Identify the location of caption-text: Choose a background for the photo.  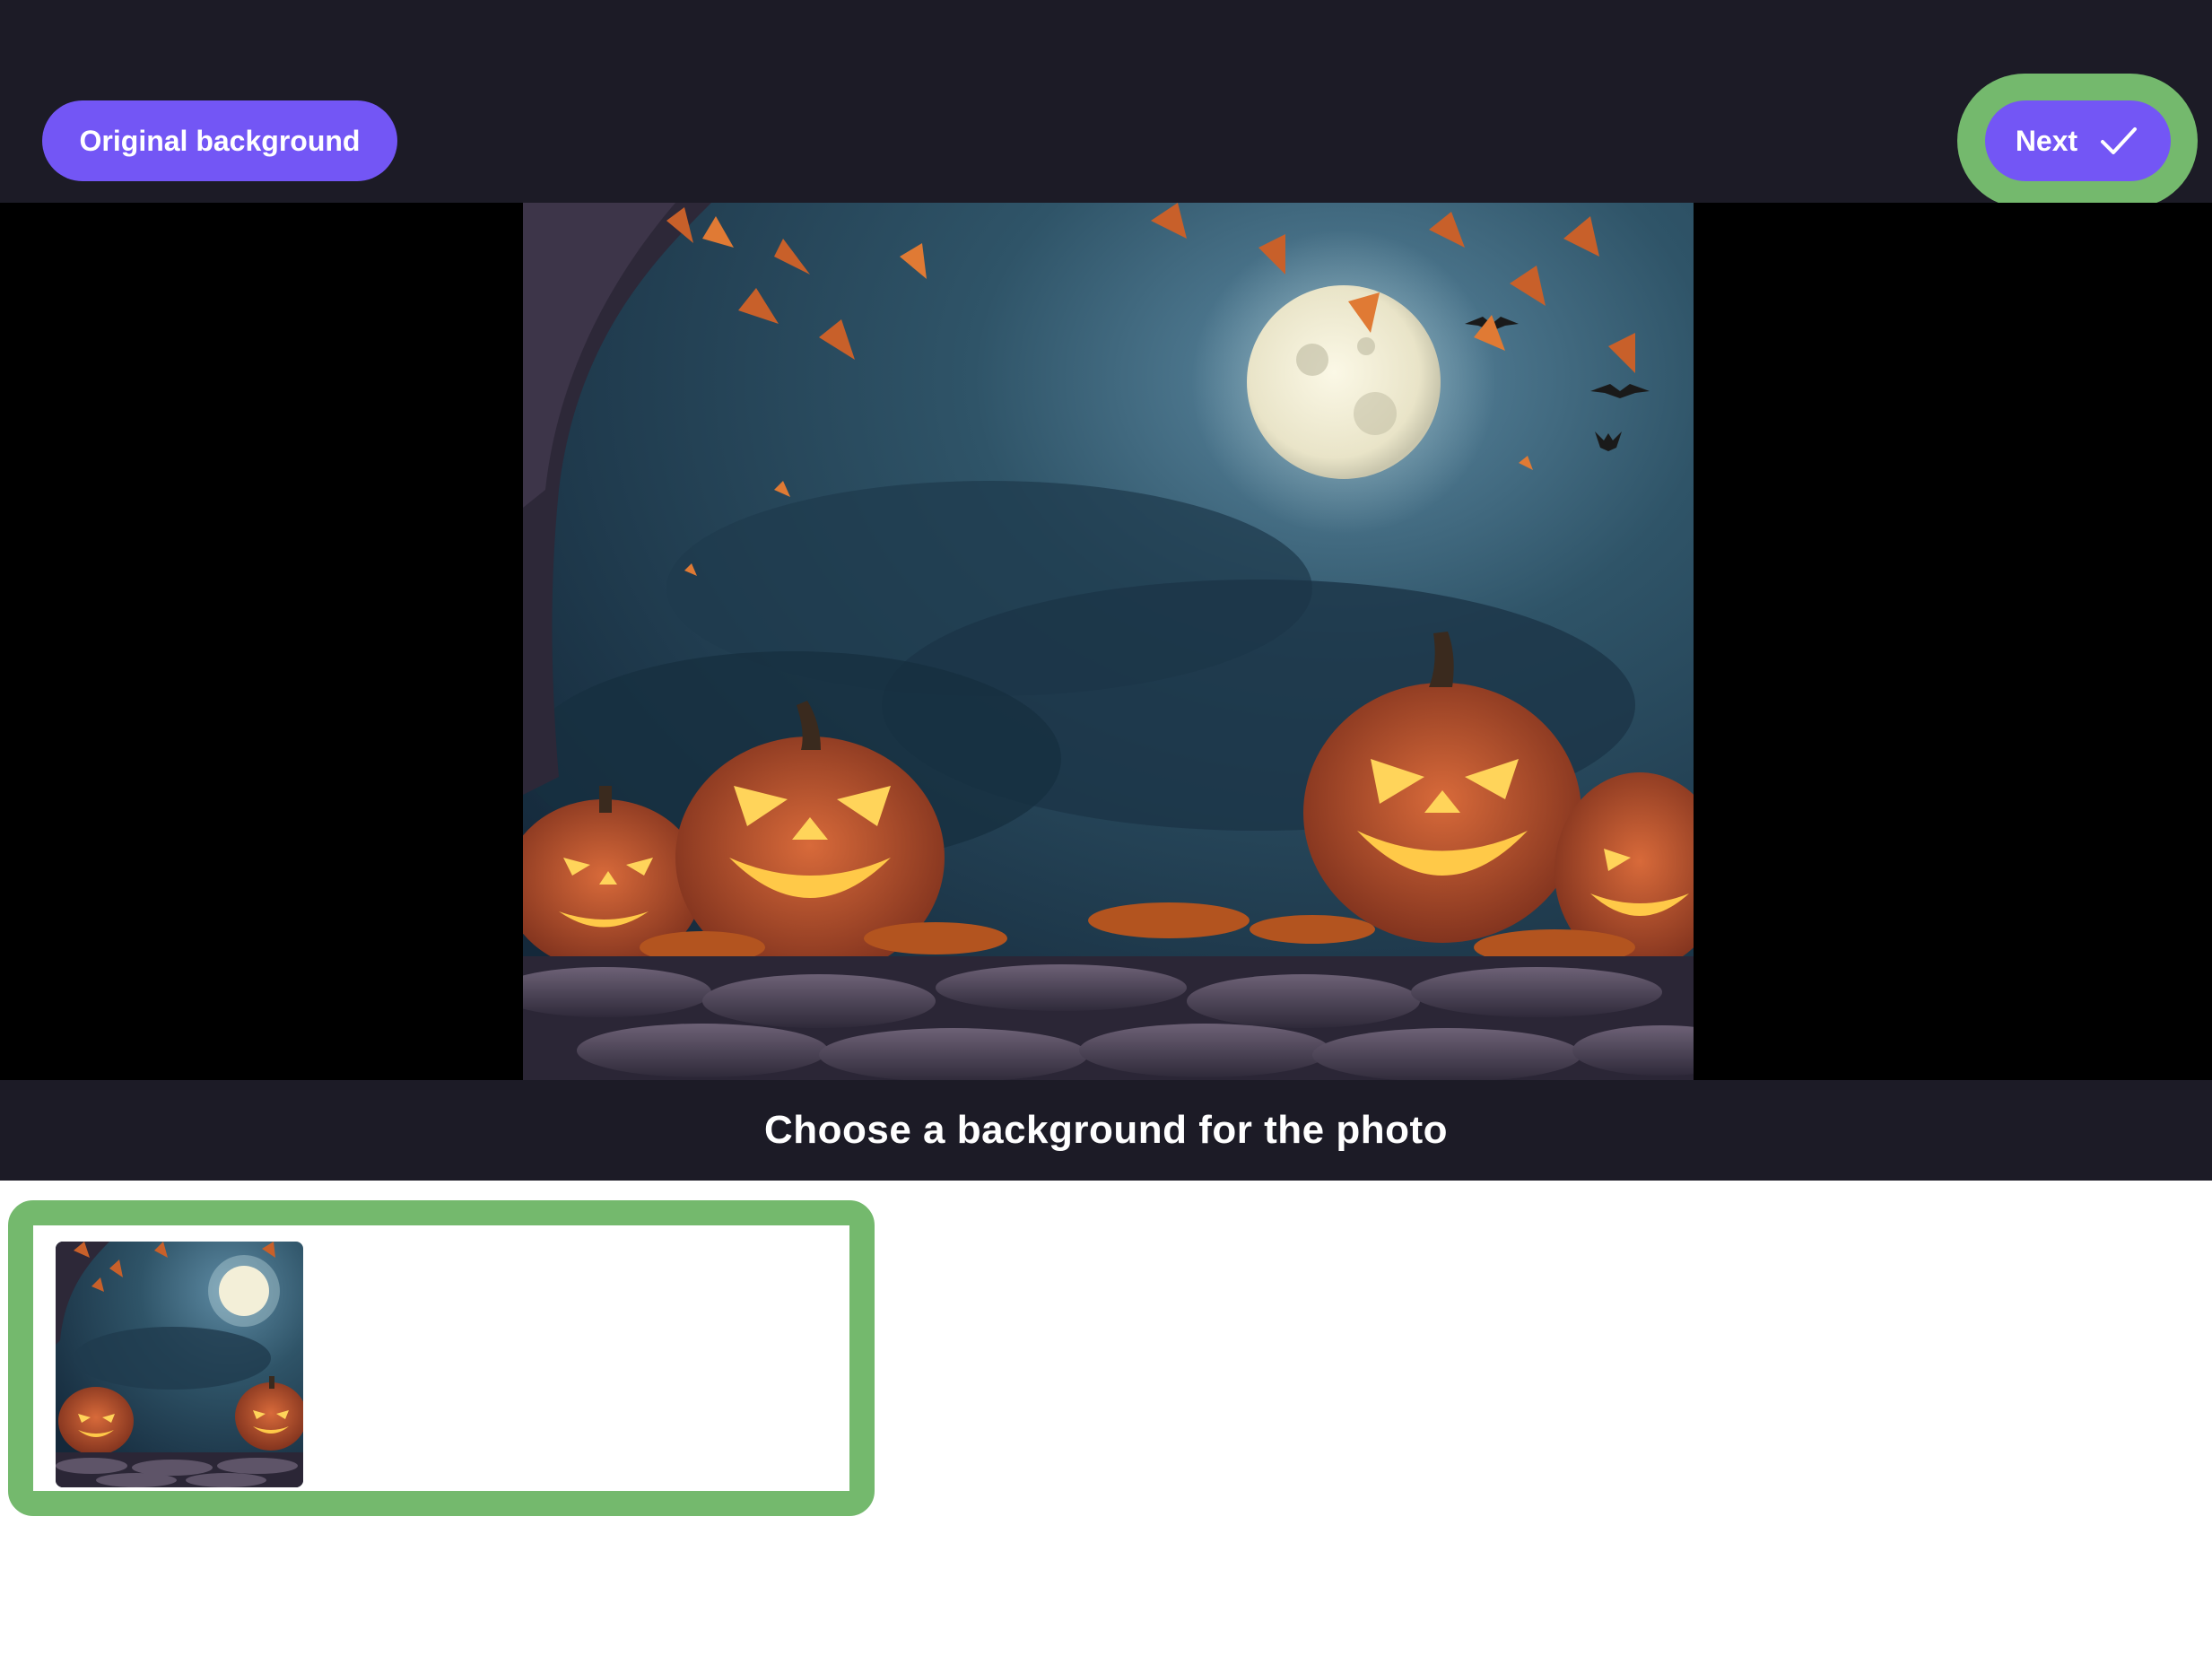
(1106, 1130).